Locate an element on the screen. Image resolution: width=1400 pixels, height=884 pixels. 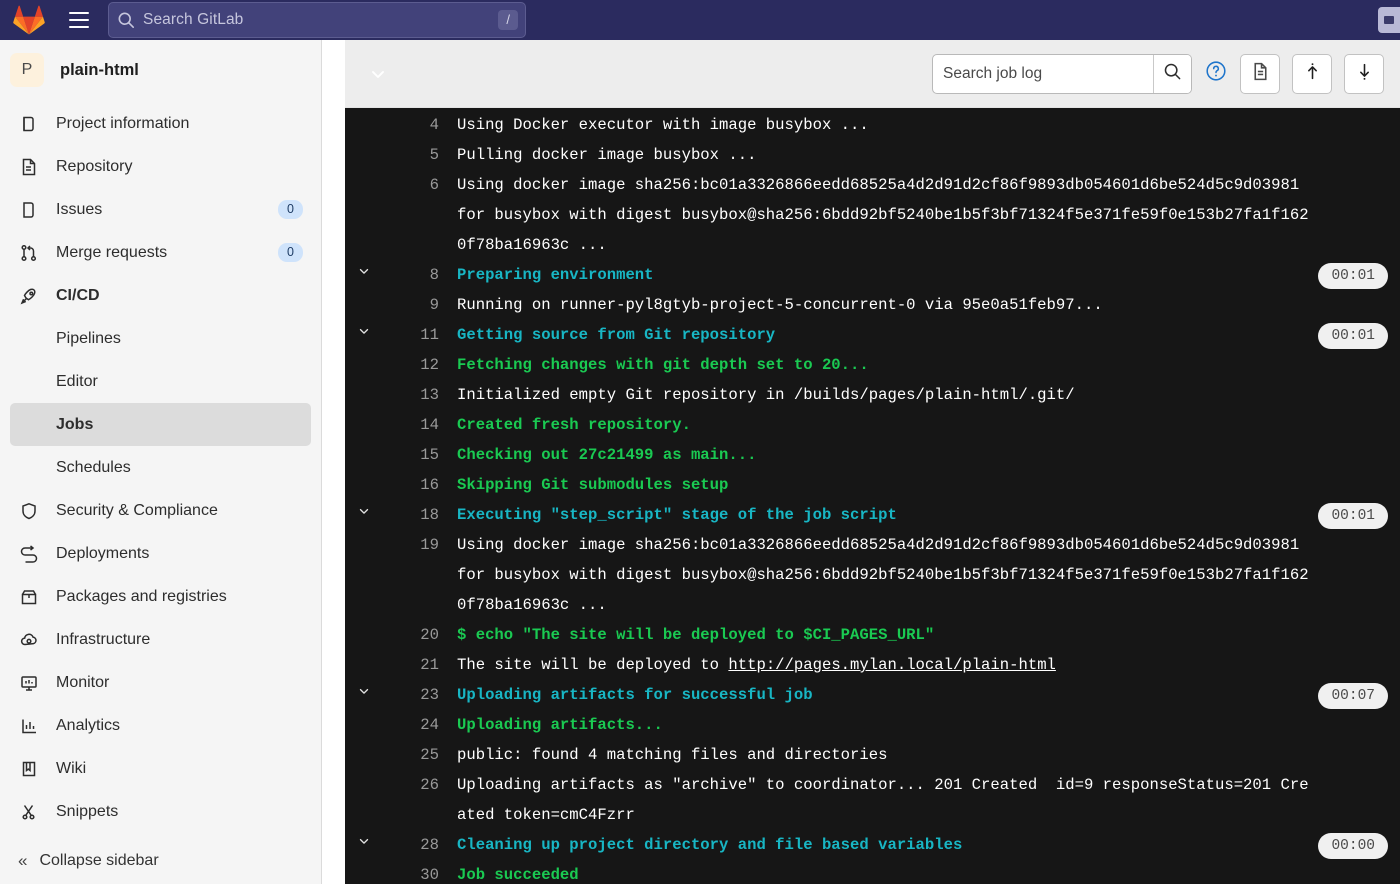
sidebar-project-header: P plain-html is located at coordinates (160, 70).